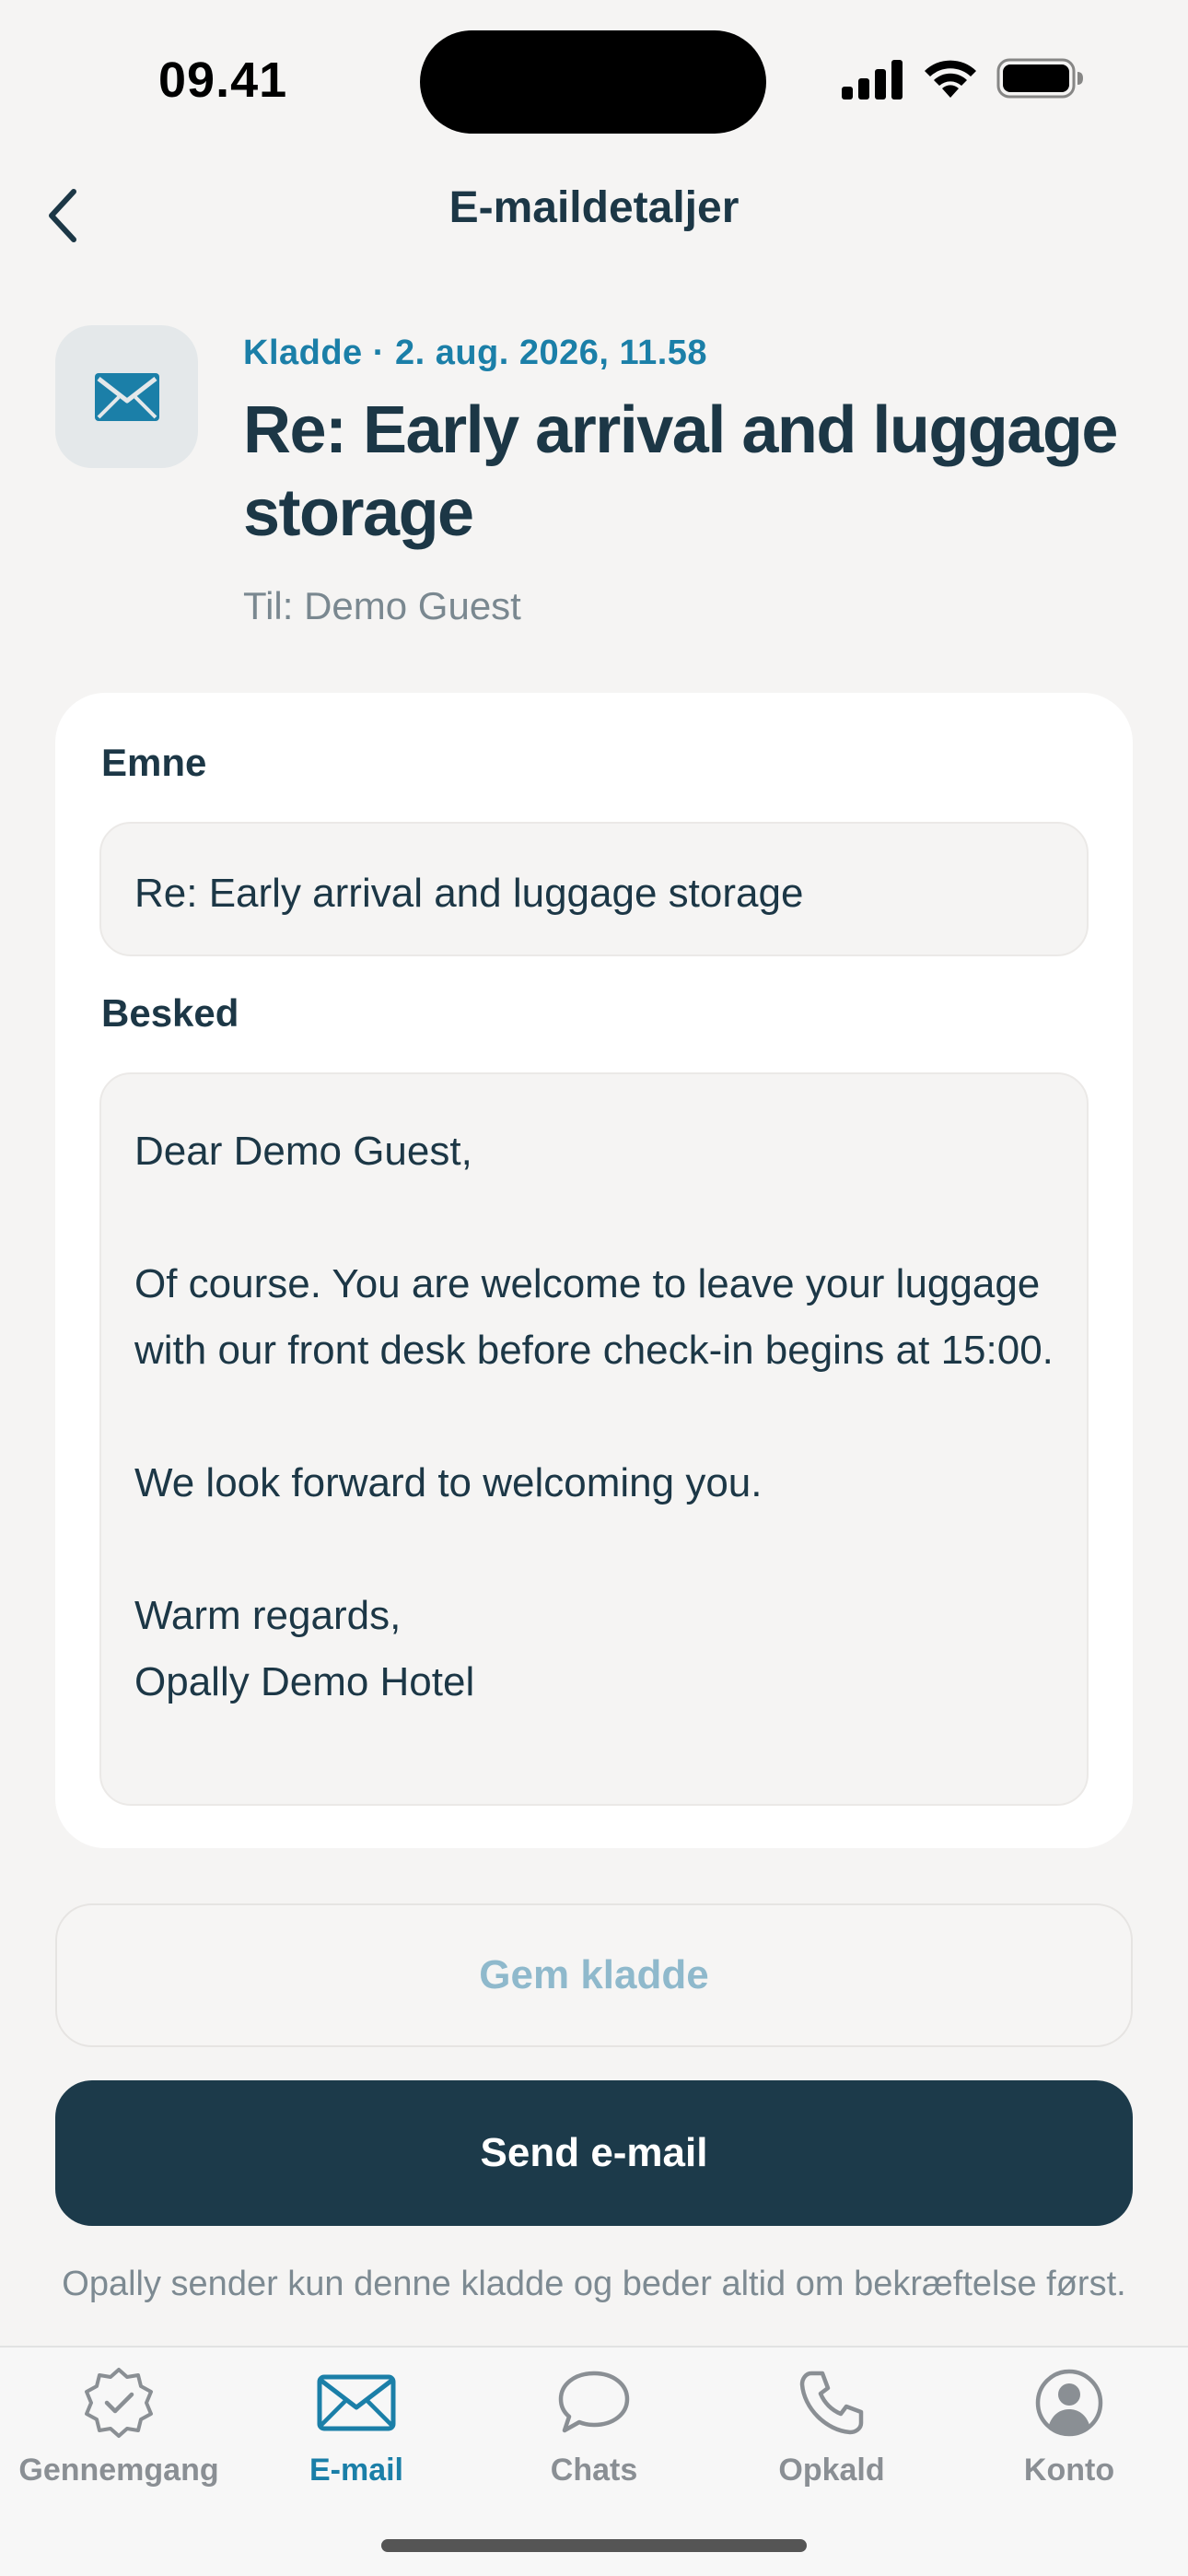 This screenshot has height=2576, width=1188. What do you see at coordinates (223, 80) in the screenshot?
I see `status-time: 09.41` at bounding box center [223, 80].